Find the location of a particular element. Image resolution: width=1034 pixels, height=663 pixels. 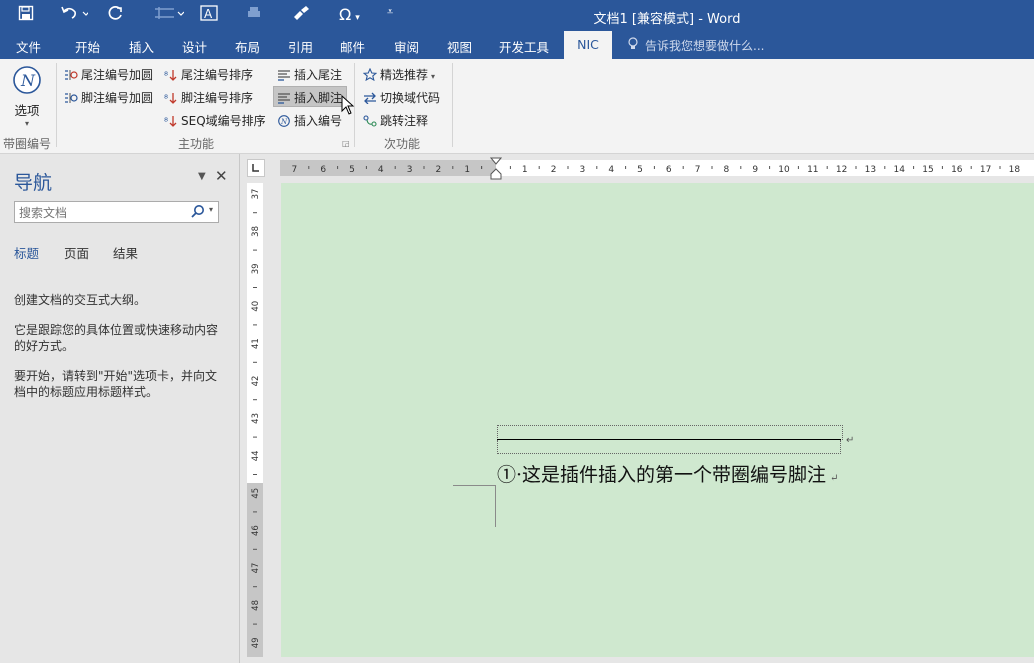

ruler-number: 10 is located at coordinates (784, 170).